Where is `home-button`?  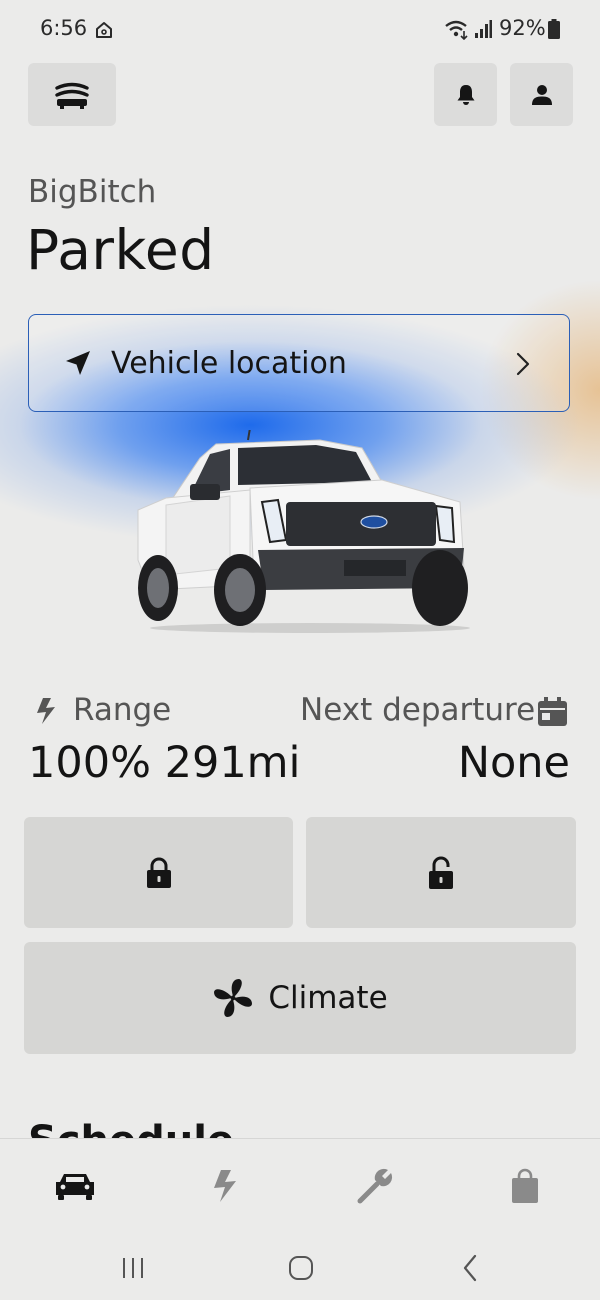
home-button is located at coordinates (301, 1268).